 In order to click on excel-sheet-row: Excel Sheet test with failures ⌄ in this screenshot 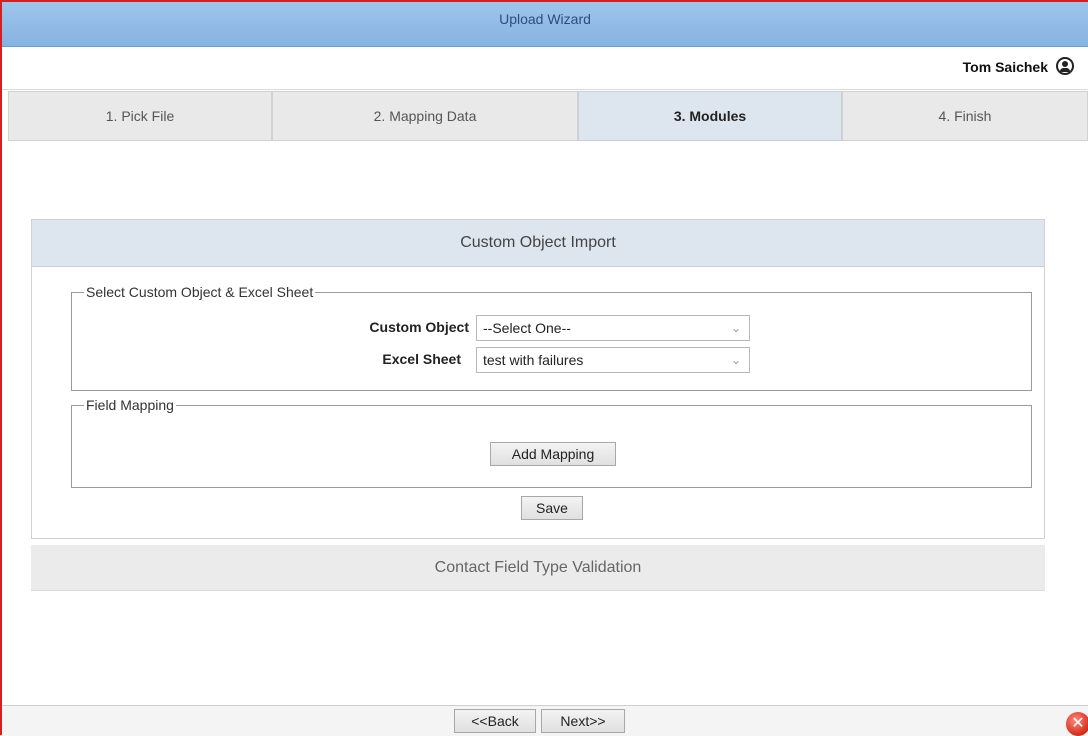, I will do `click(539, 360)`.